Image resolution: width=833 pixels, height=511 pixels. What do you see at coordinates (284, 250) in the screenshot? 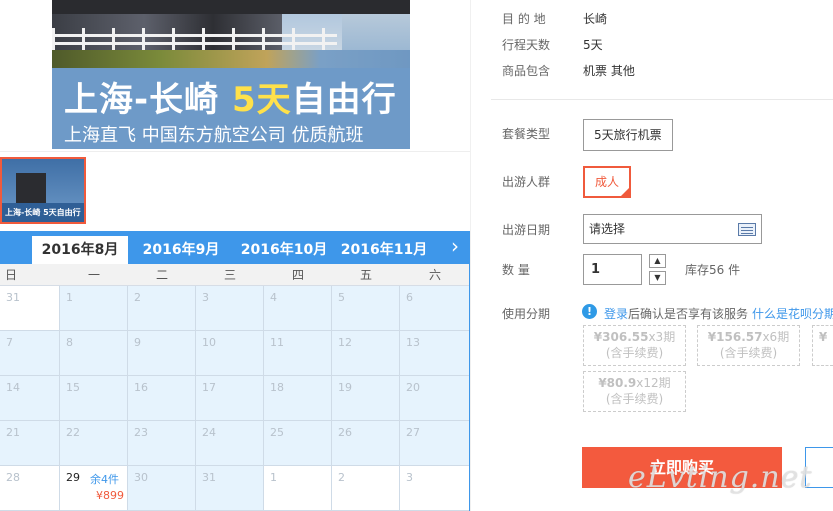
I see `tab-month-2: 2016年10月` at bounding box center [284, 250].